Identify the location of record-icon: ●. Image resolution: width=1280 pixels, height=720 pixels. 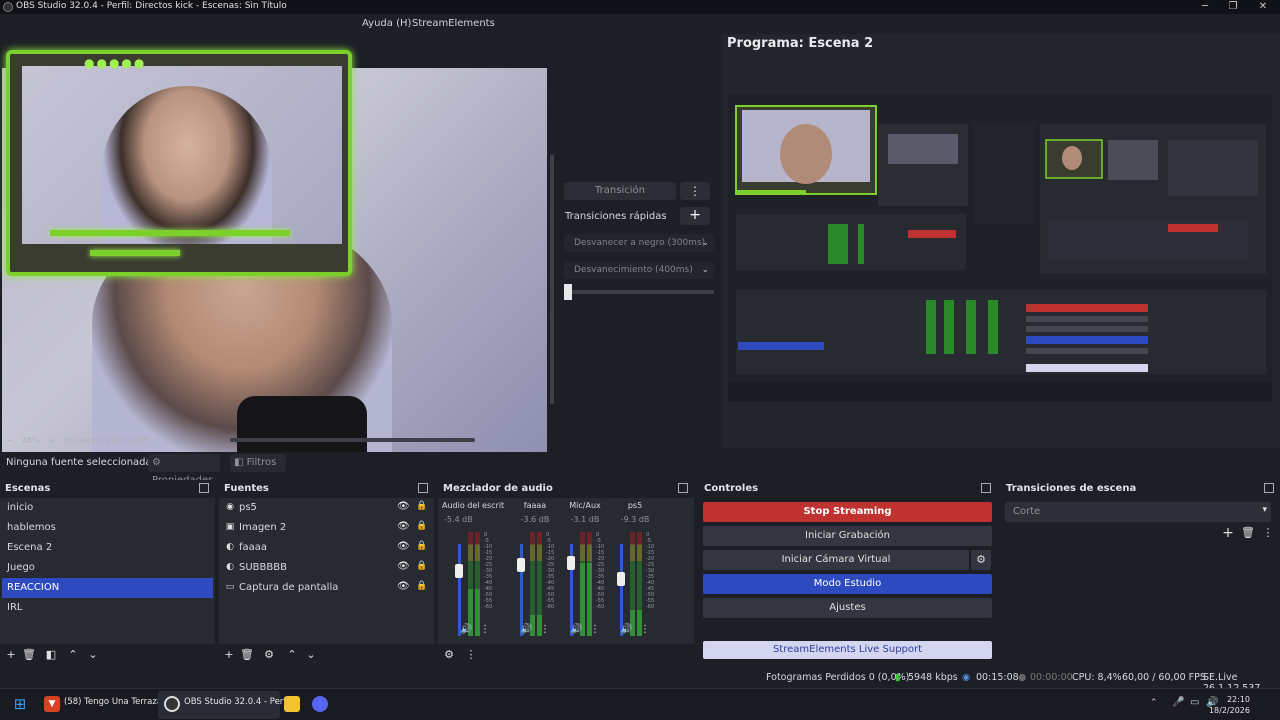
(1022, 677).